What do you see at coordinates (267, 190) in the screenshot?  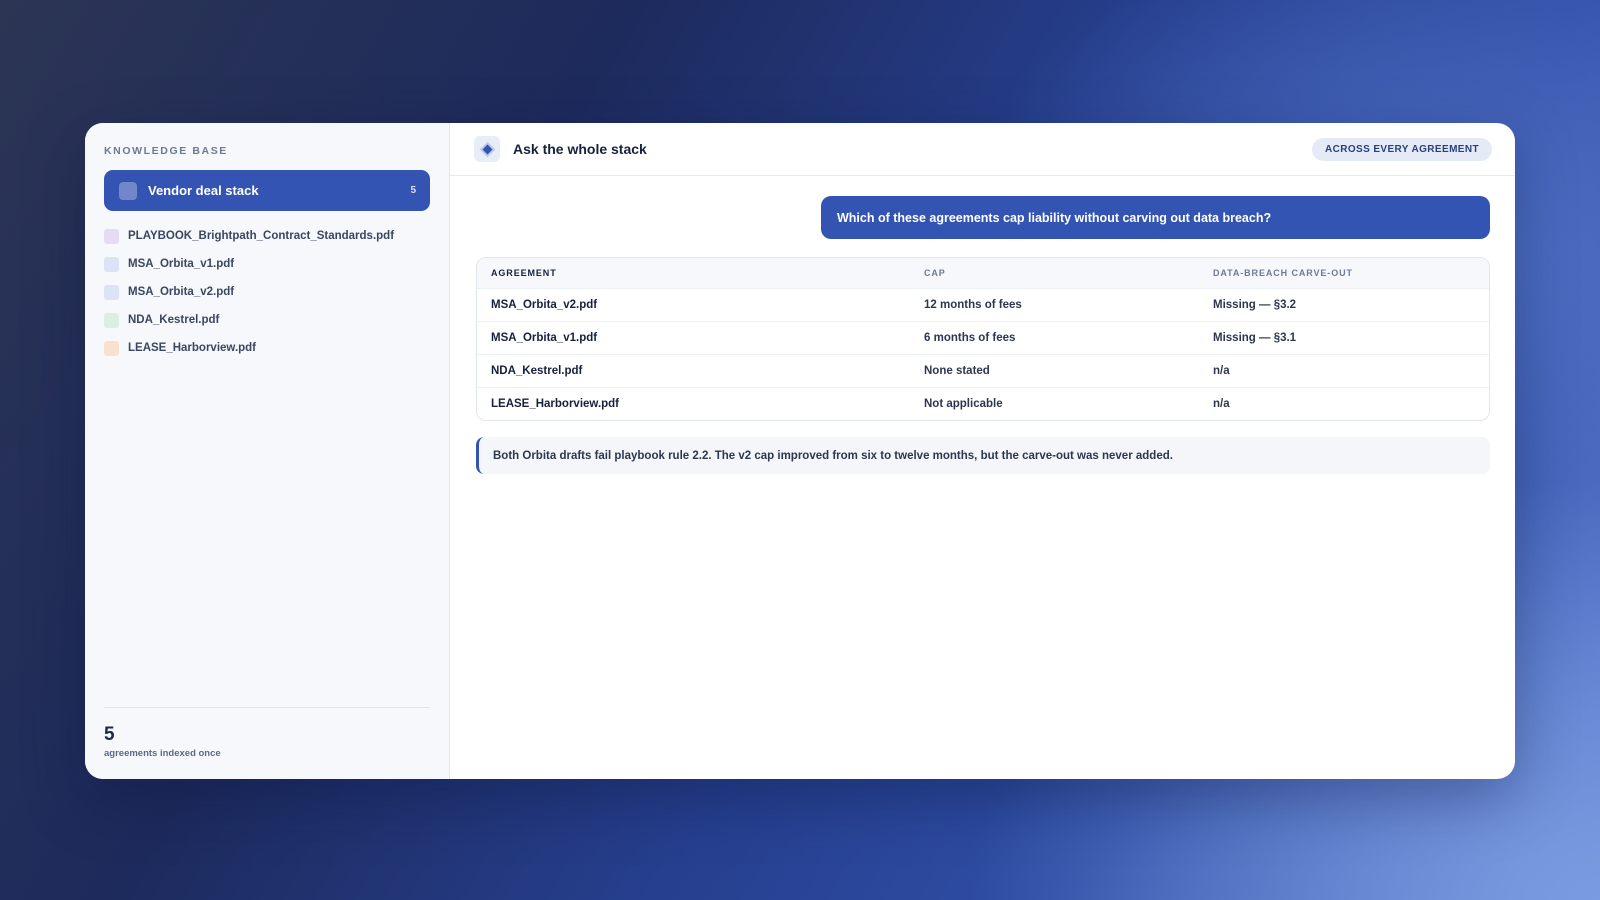 I see `sidebar-item-vendor-deal-stack: Vendor deal stack 5` at bounding box center [267, 190].